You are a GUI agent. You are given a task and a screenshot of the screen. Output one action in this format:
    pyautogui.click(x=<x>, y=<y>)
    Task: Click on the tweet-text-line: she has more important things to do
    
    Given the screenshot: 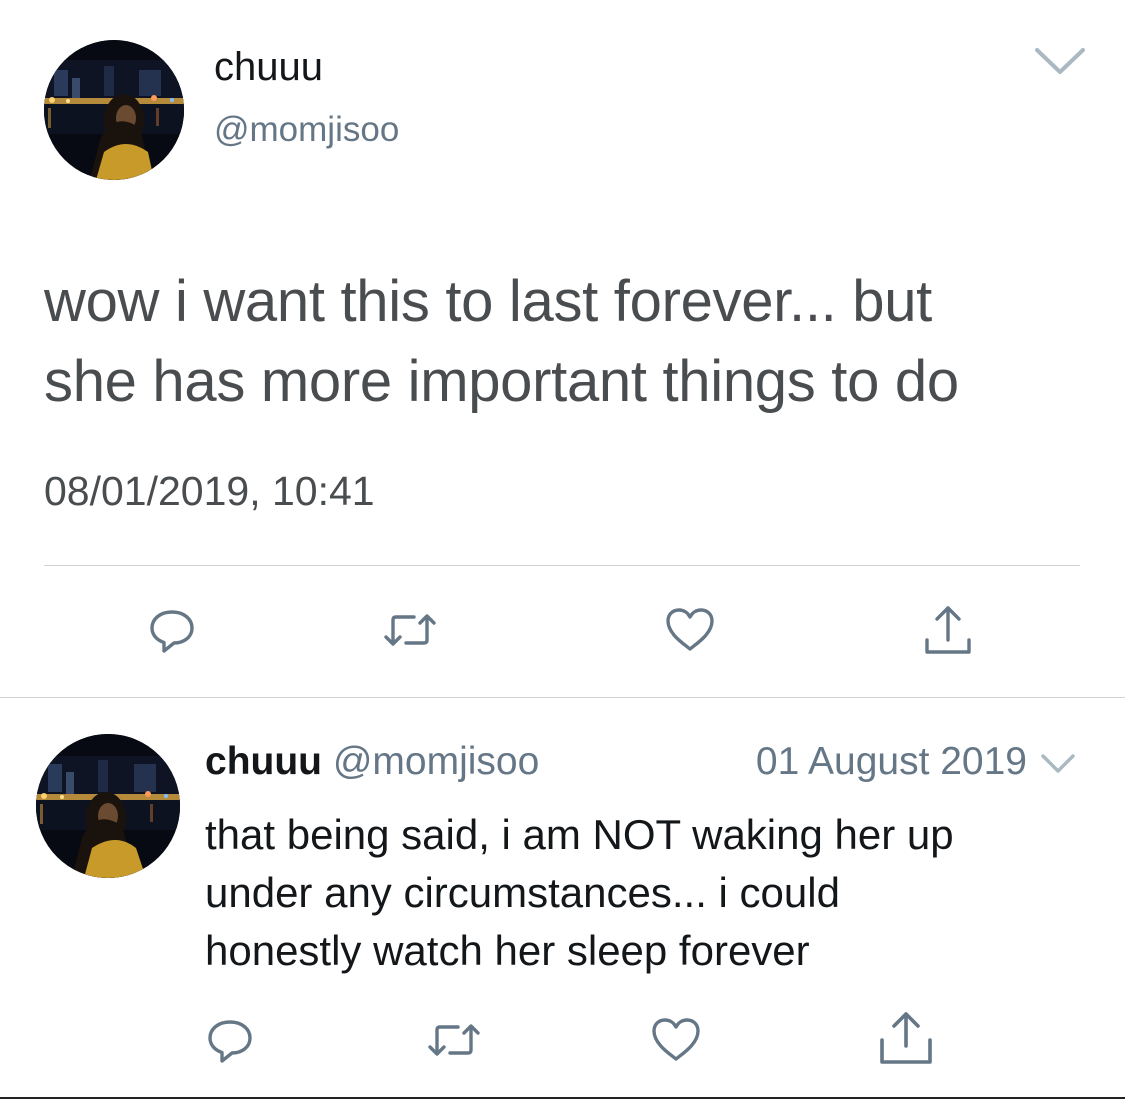 What is the action you would take?
    pyautogui.click(x=501, y=381)
    